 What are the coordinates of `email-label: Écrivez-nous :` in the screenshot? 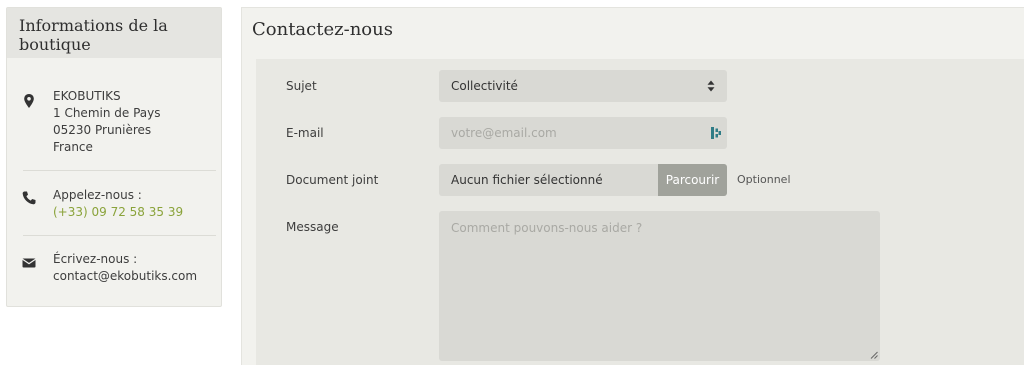 It's located at (95, 259).